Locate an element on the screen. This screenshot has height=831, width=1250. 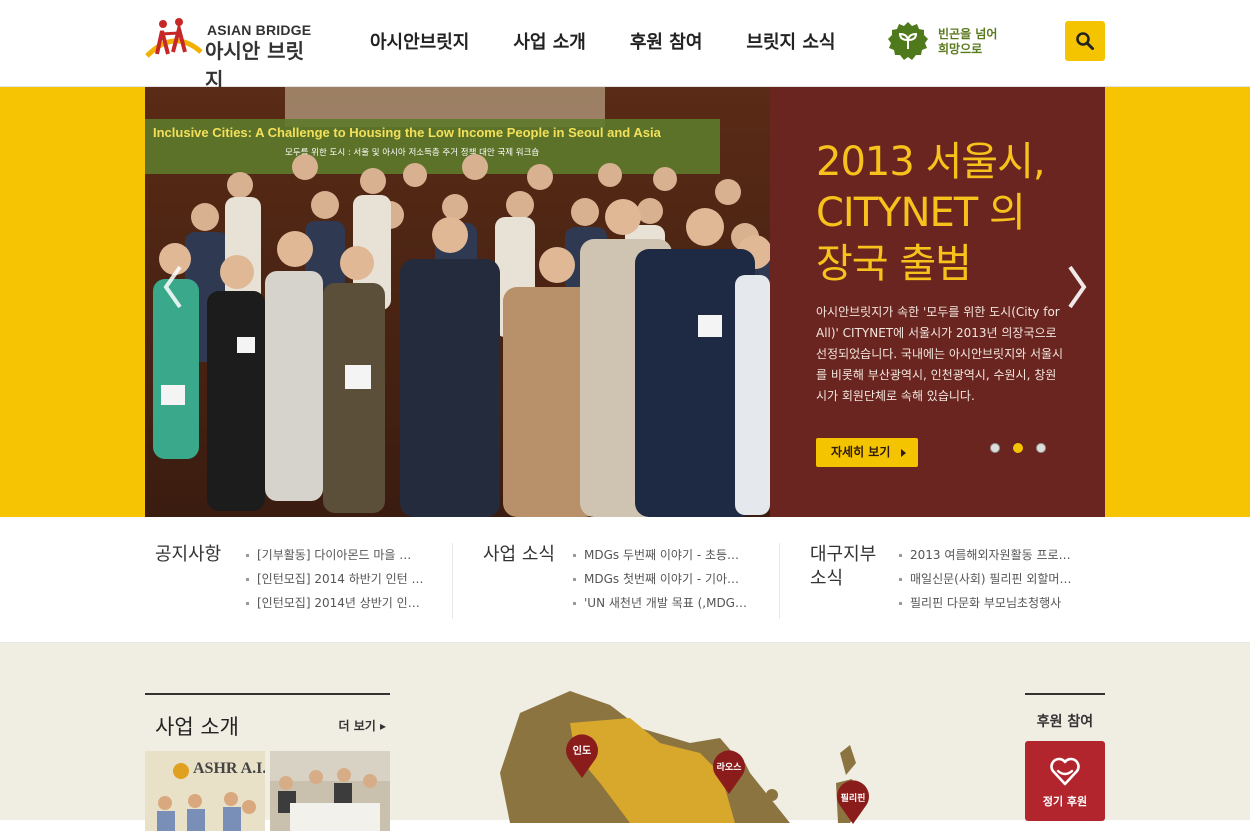
search-icon is located at coordinates (1085, 41).